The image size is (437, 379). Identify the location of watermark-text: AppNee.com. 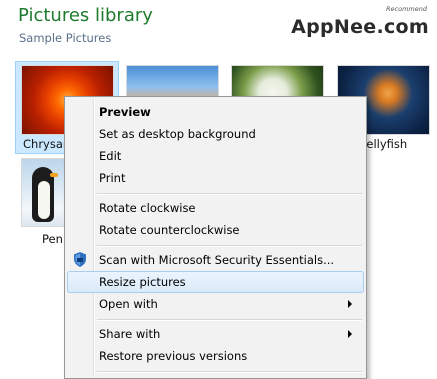
(360, 27).